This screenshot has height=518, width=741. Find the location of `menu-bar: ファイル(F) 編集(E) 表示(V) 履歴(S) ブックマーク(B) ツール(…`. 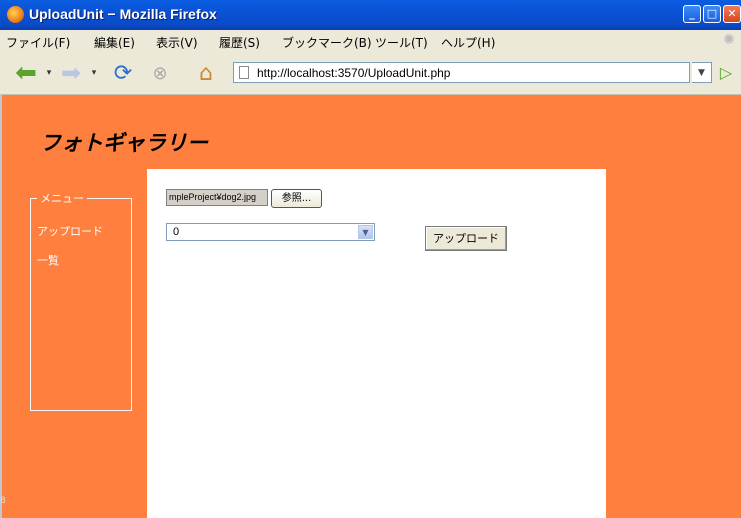

menu-bar: ファイル(F) 編集(E) 表示(V) 履歴(S) ブックマーク(B) ツール(… is located at coordinates (370, 41).